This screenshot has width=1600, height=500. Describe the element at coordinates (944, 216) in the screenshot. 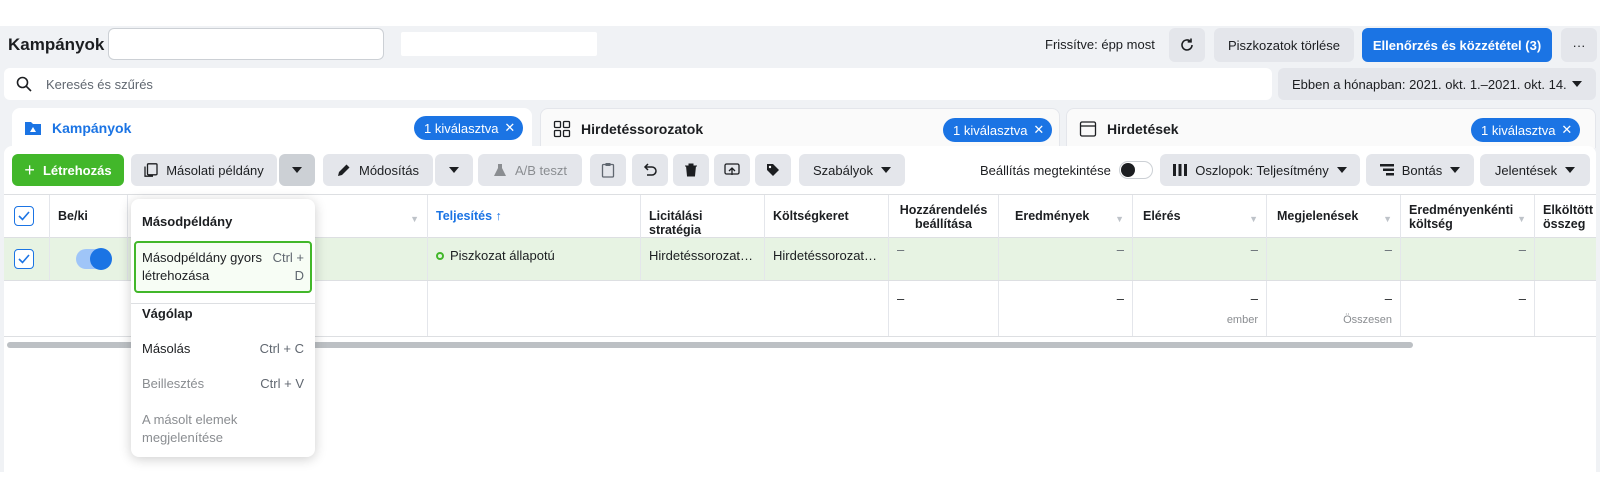

I see `col-attribution: Hozzárendelés beállítása` at that location.